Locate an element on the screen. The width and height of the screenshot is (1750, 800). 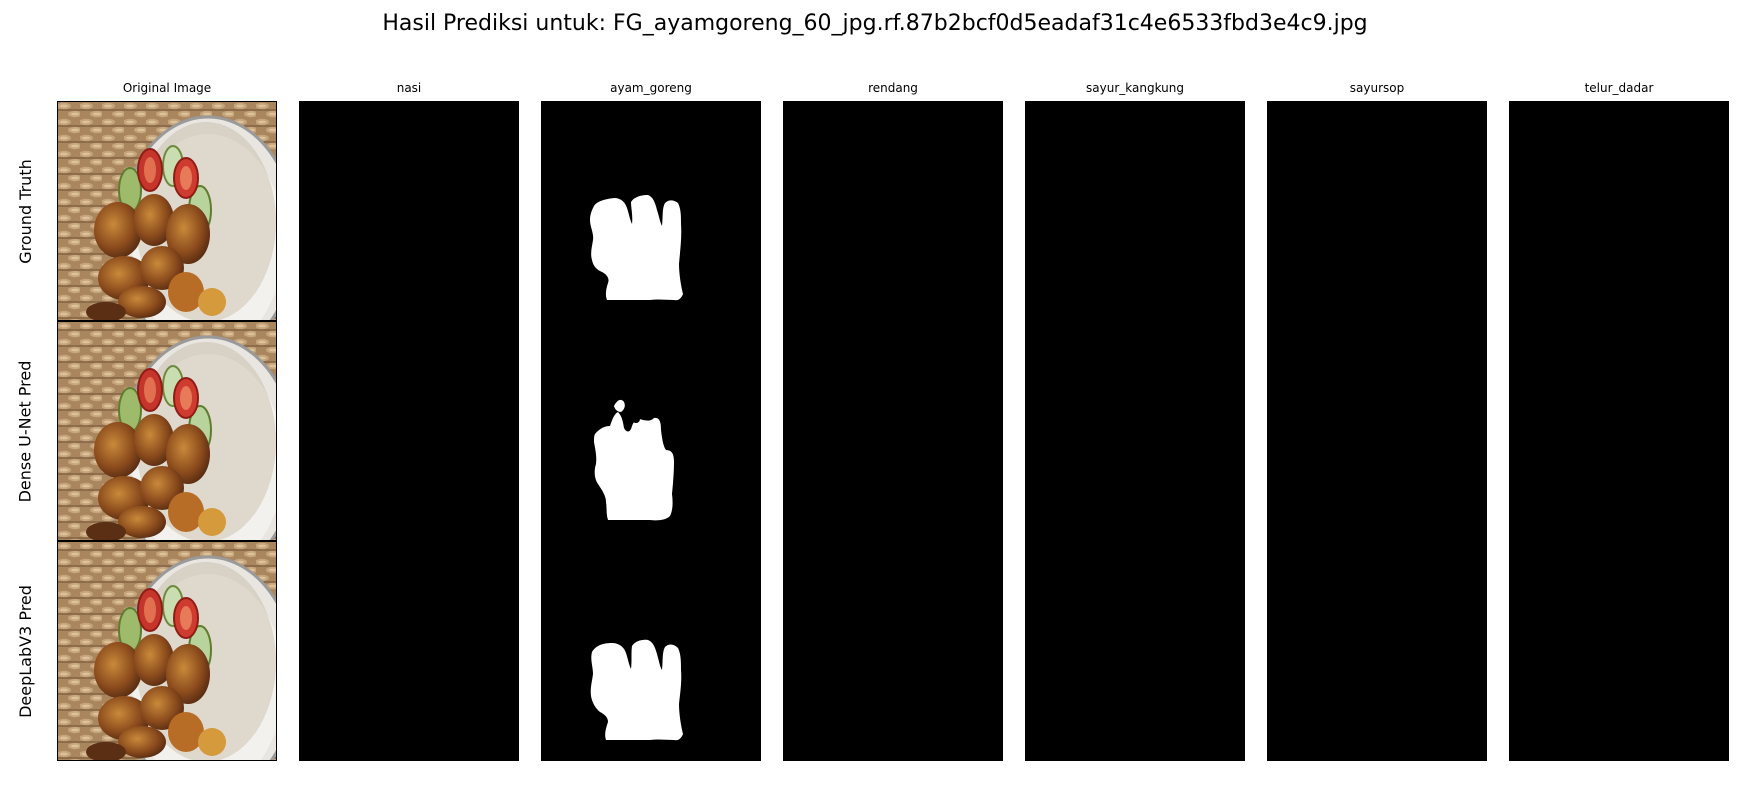
mask-ground-truth-telur-dadar is located at coordinates (1619, 211).